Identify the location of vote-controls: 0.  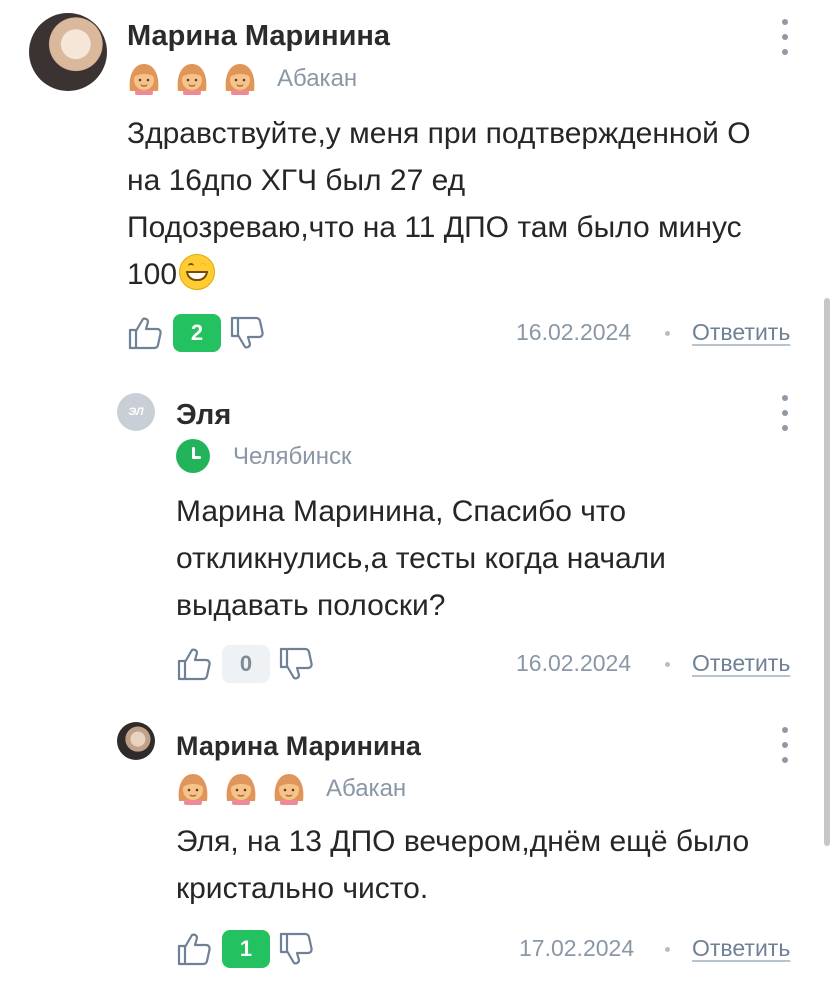
(245, 664).